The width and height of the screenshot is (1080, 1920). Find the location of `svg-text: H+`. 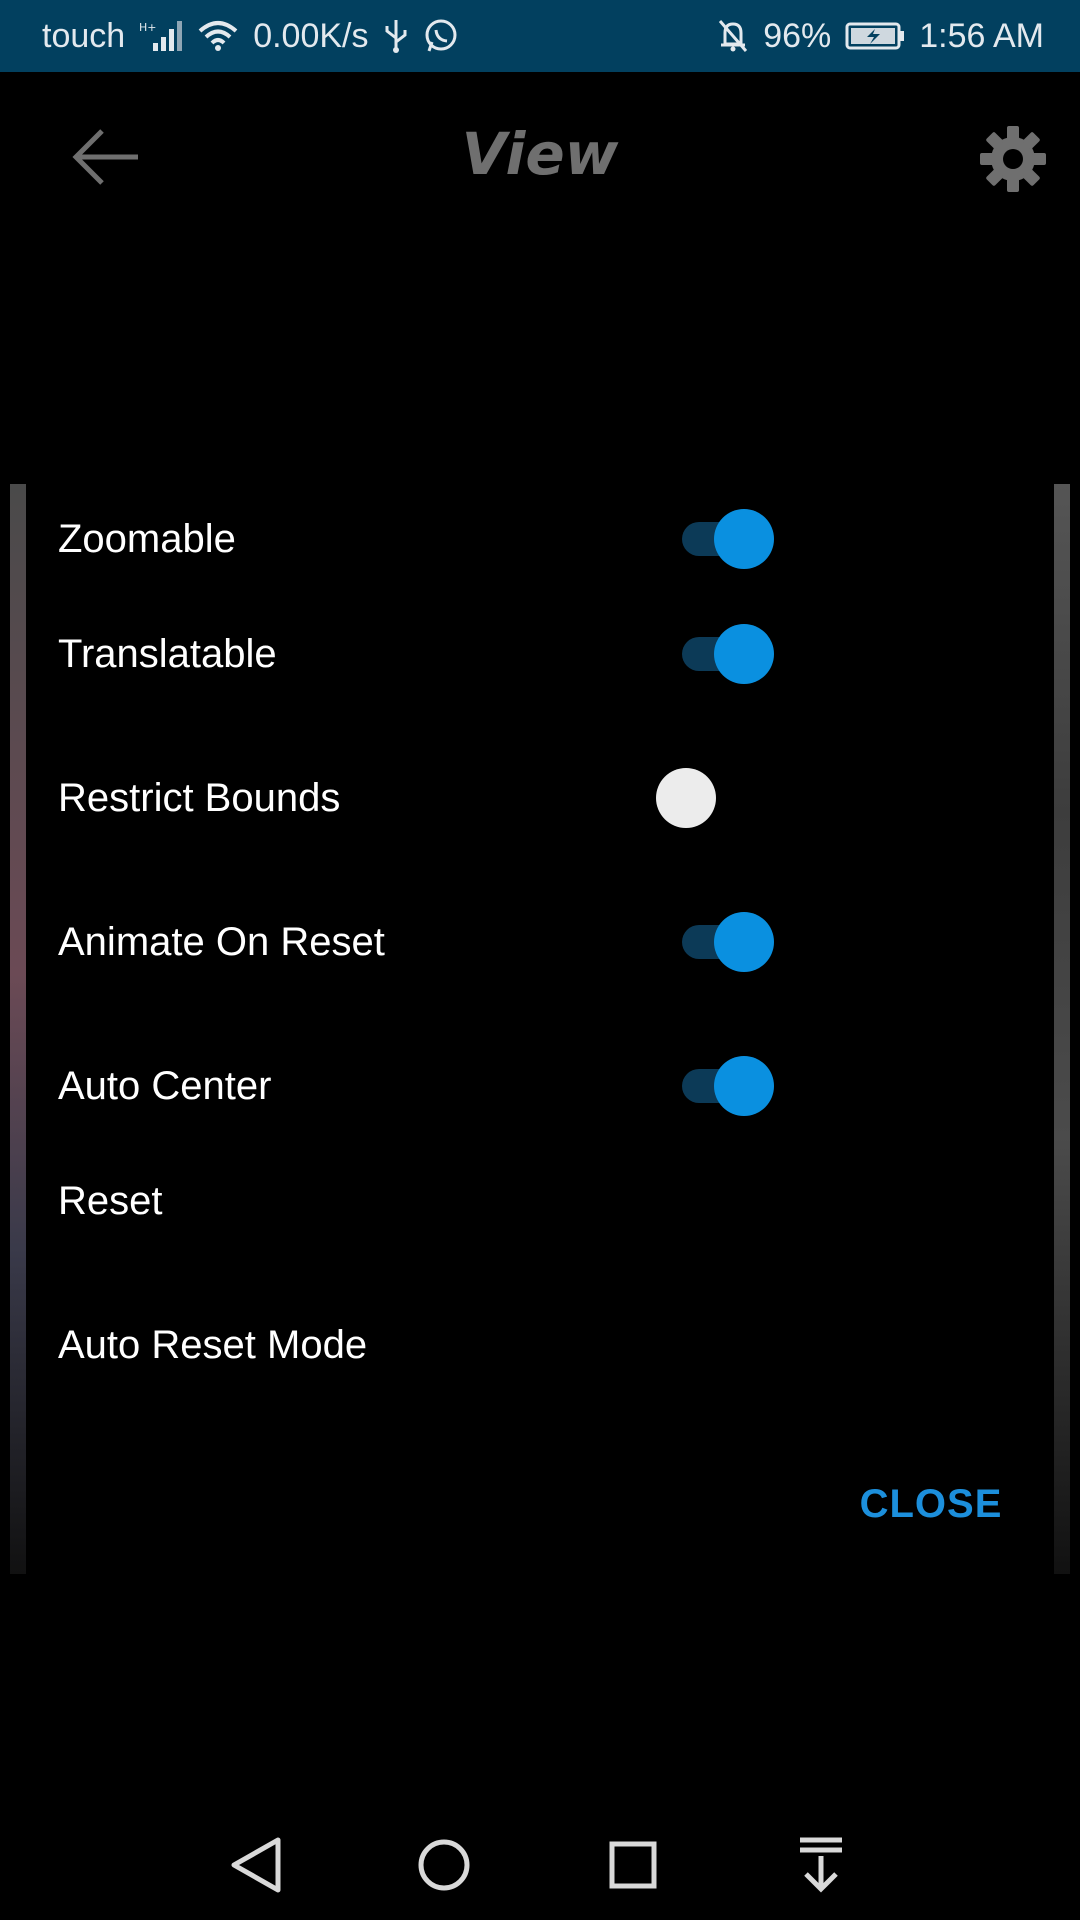

svg-text: H+ is located at coordinates (148, 27).